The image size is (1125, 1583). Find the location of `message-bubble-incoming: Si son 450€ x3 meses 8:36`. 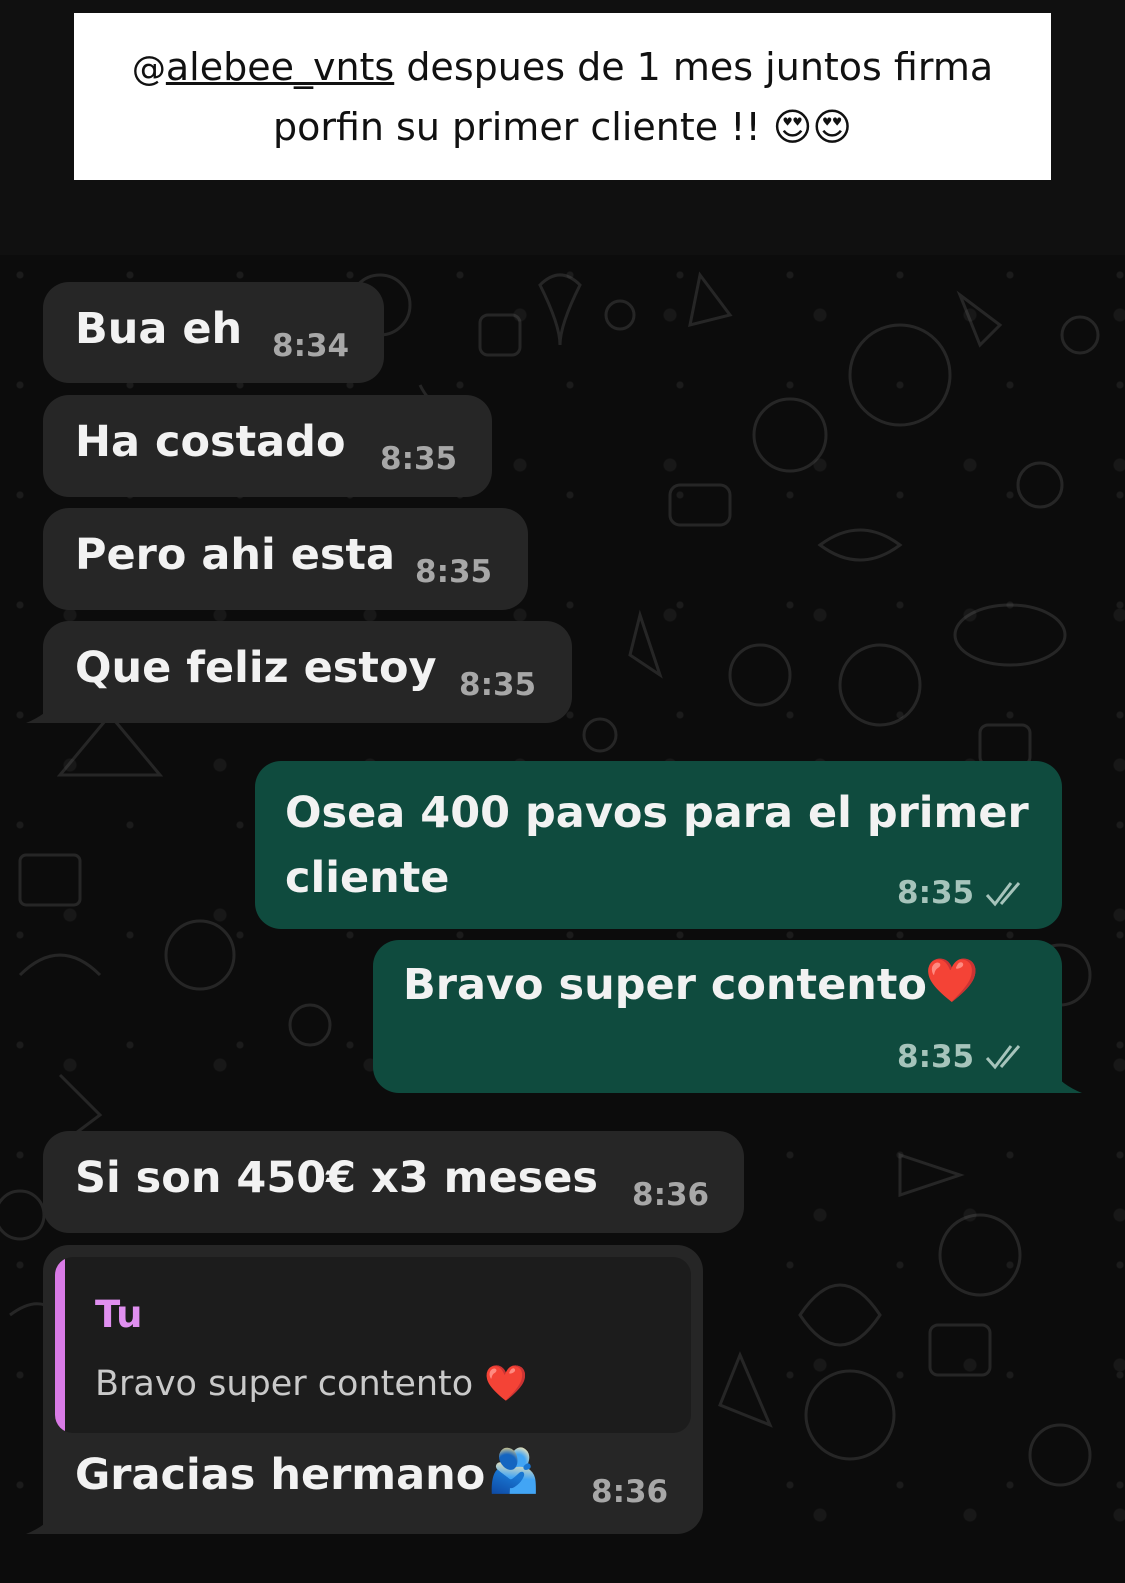

message-bubble-incoming: Si son 450€ x3 meses 8:36 is located at coordinates (393, 1182).